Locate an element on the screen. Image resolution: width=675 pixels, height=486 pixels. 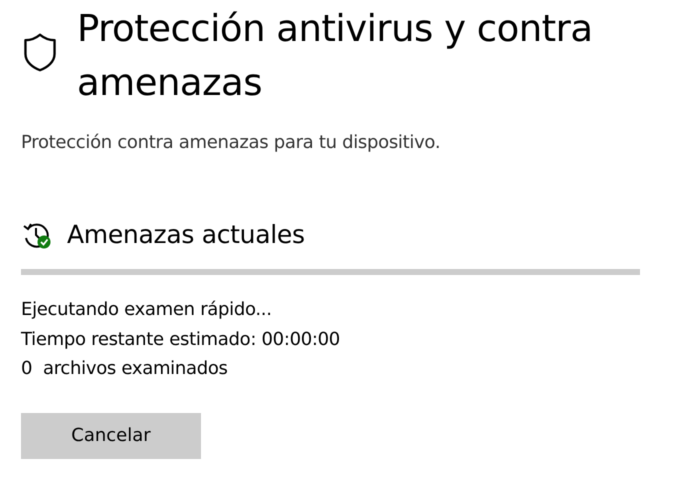
cancel-button: Cancelar is located at coordinates (111, 435).